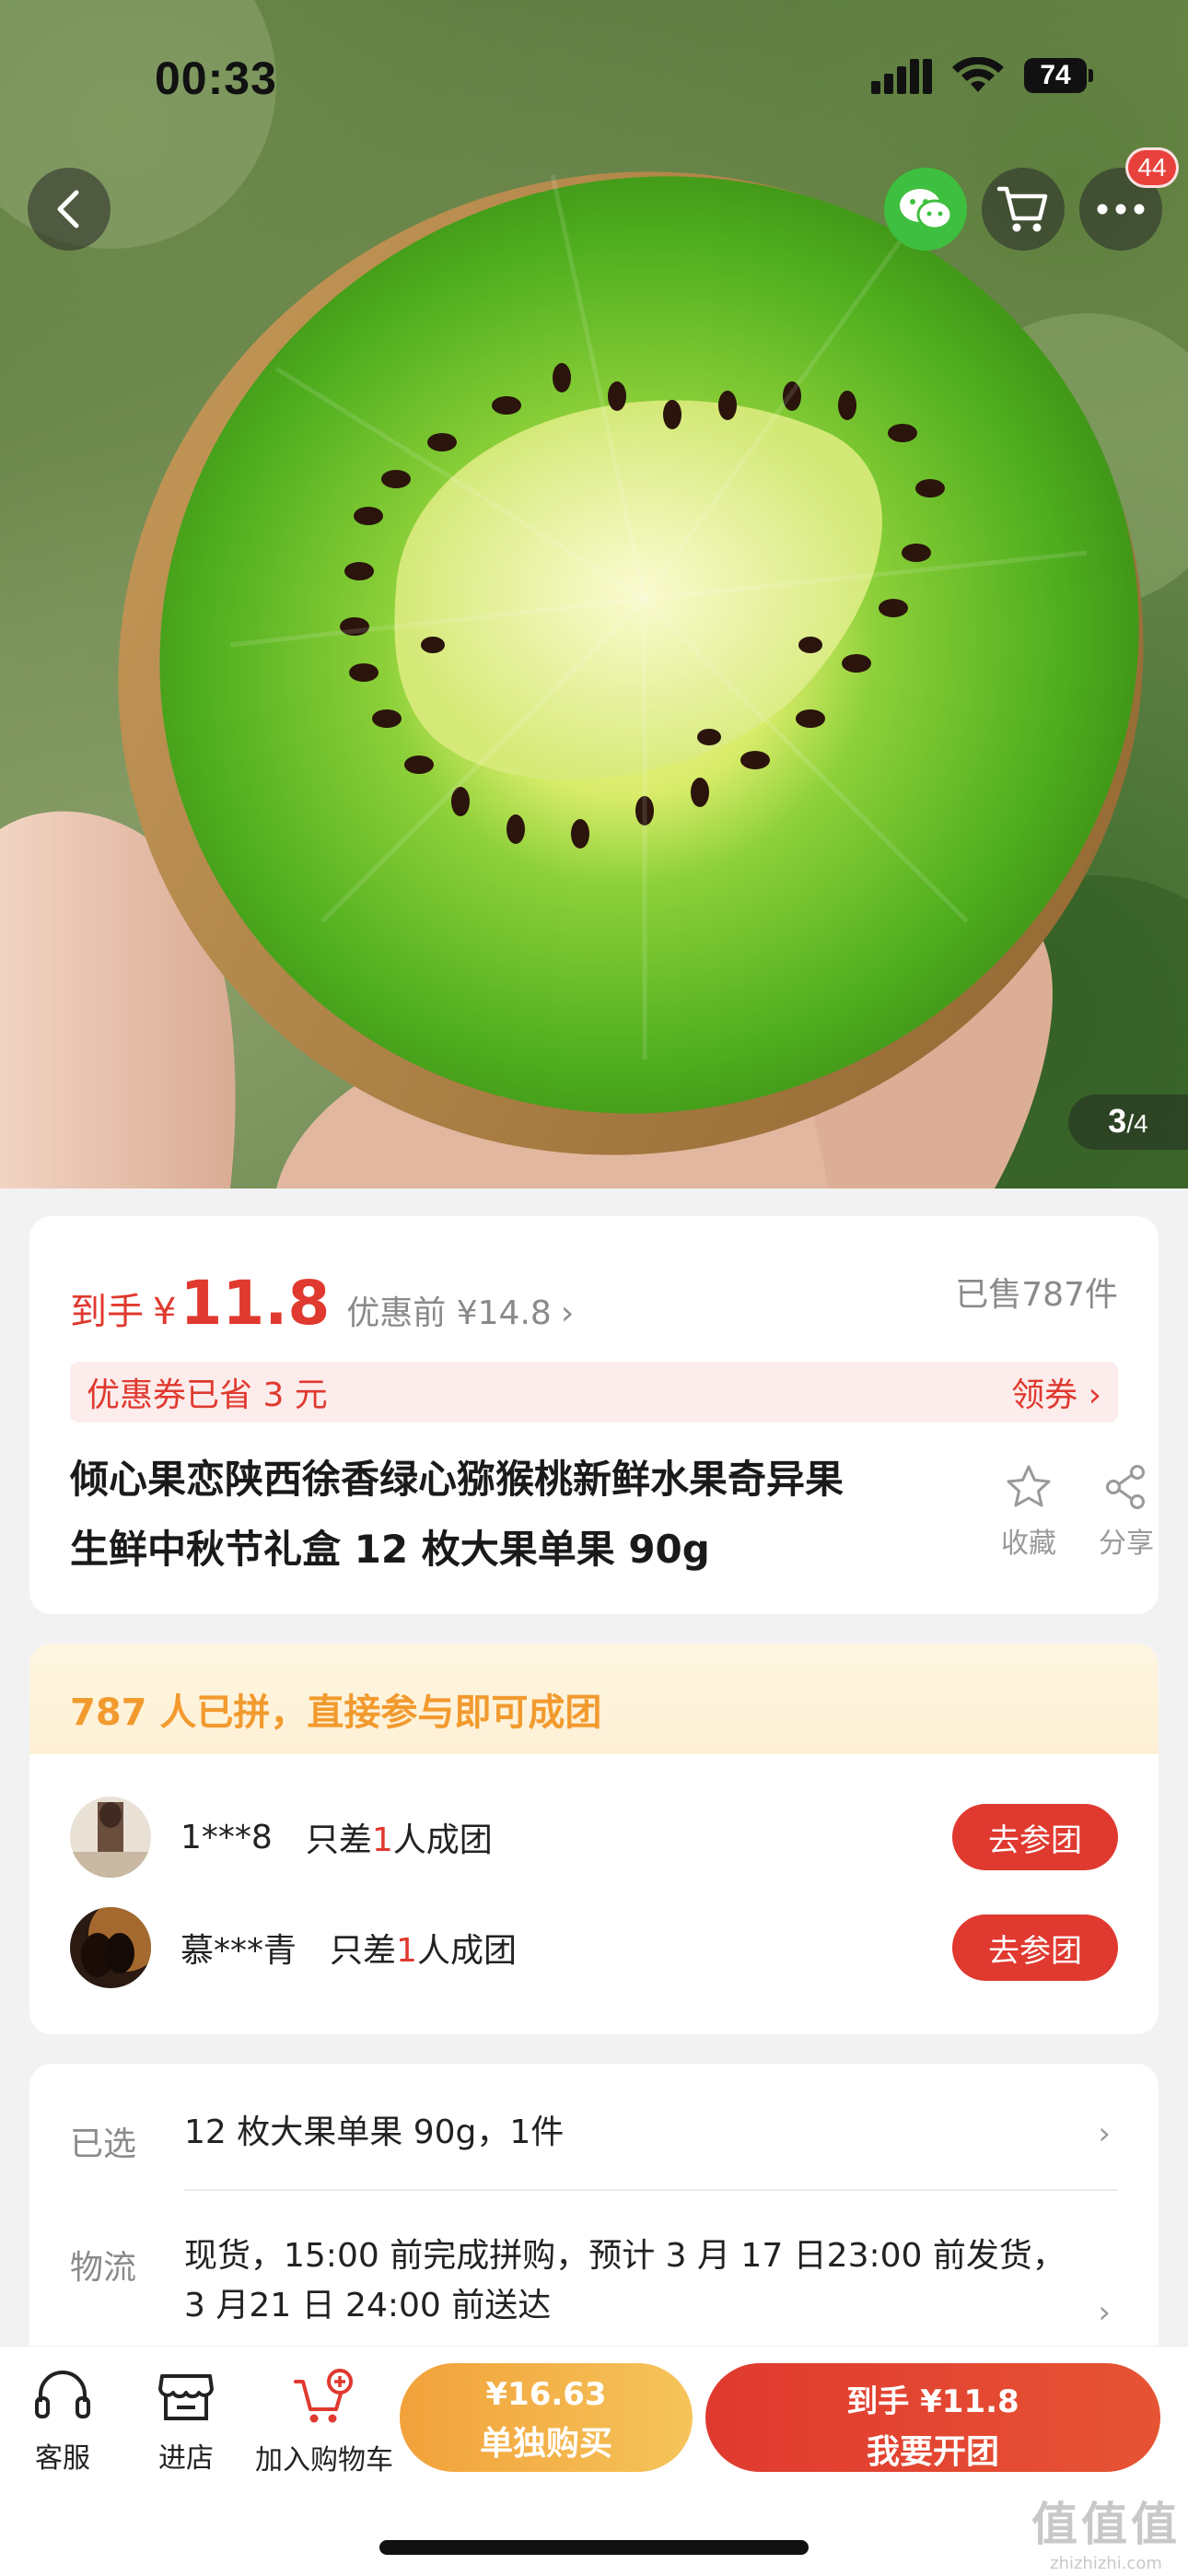 The height and width of the screenshot is (2576, 1188). Describe the element at coordinates (1029, 1486) in the screenshot. I see `star-icon` at that location.